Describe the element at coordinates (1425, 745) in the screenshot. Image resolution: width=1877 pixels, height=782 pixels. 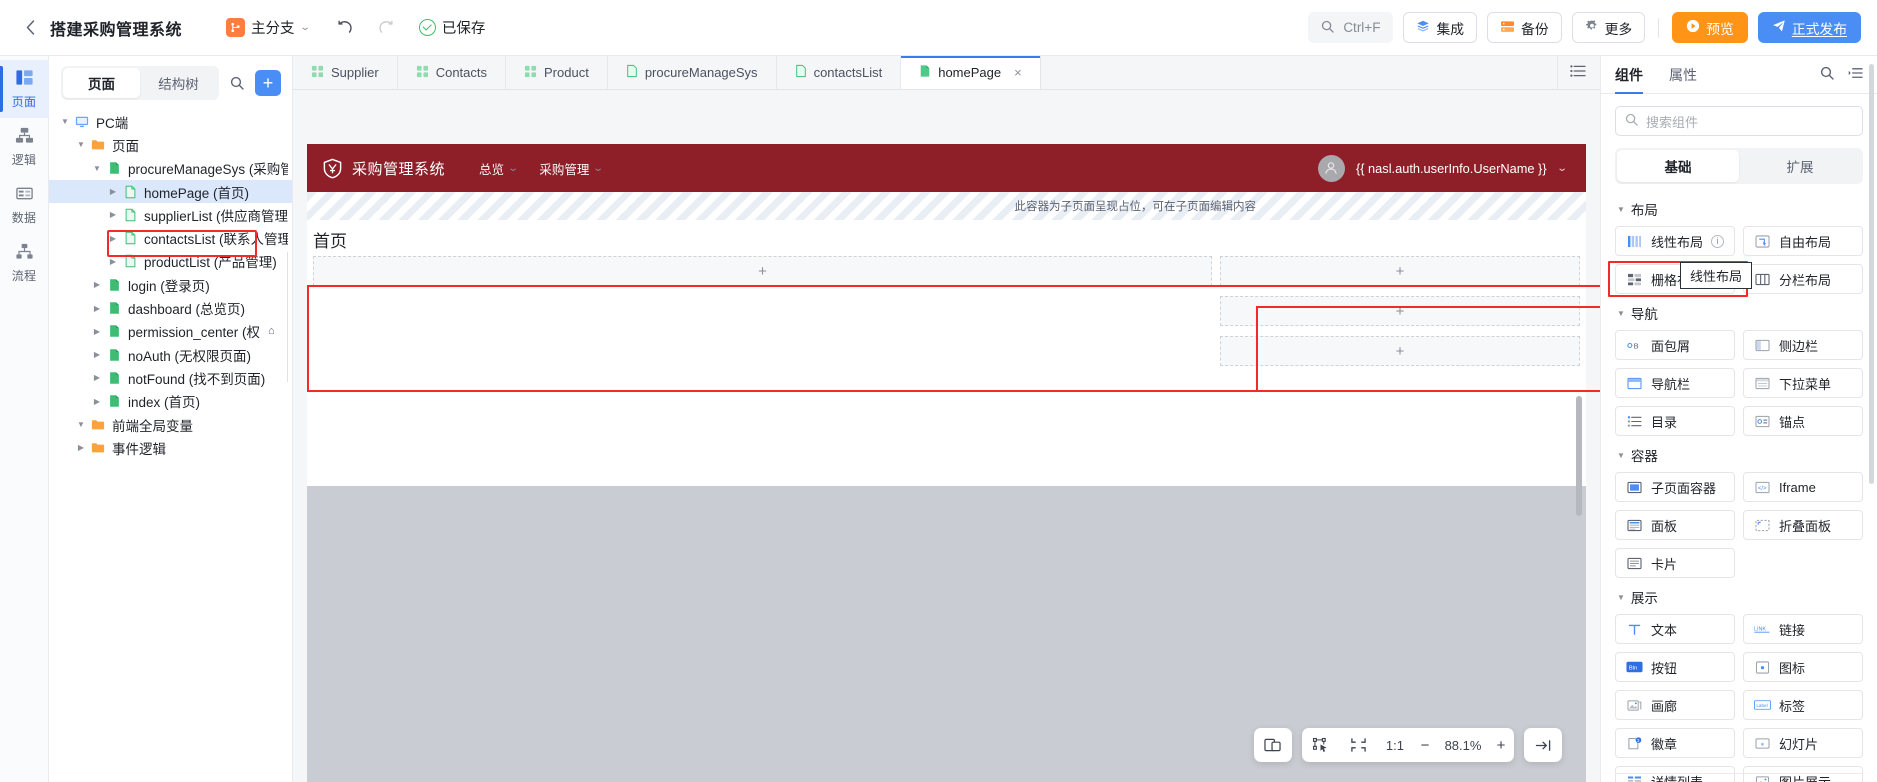
I see `zoom-out-button: −` at that location.